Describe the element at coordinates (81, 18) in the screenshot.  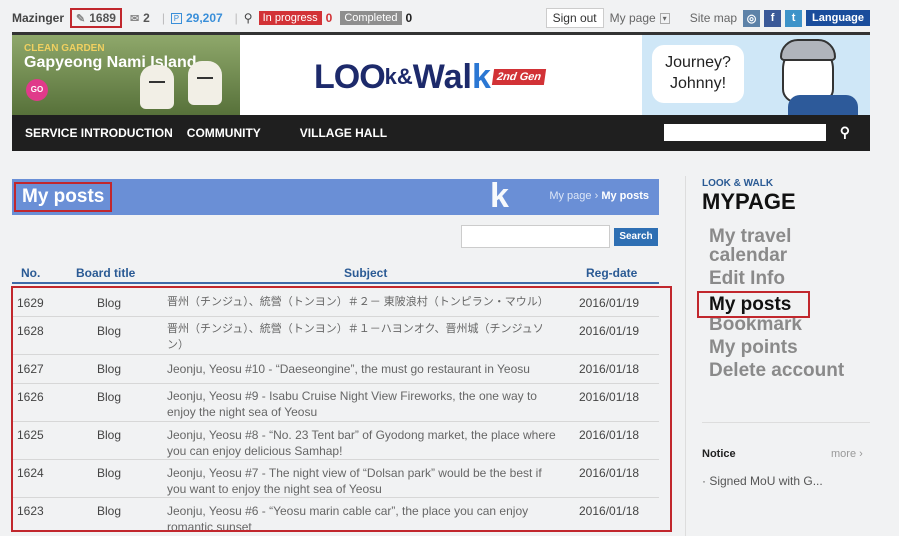
I see `pencil-icon: ✎` at that location.